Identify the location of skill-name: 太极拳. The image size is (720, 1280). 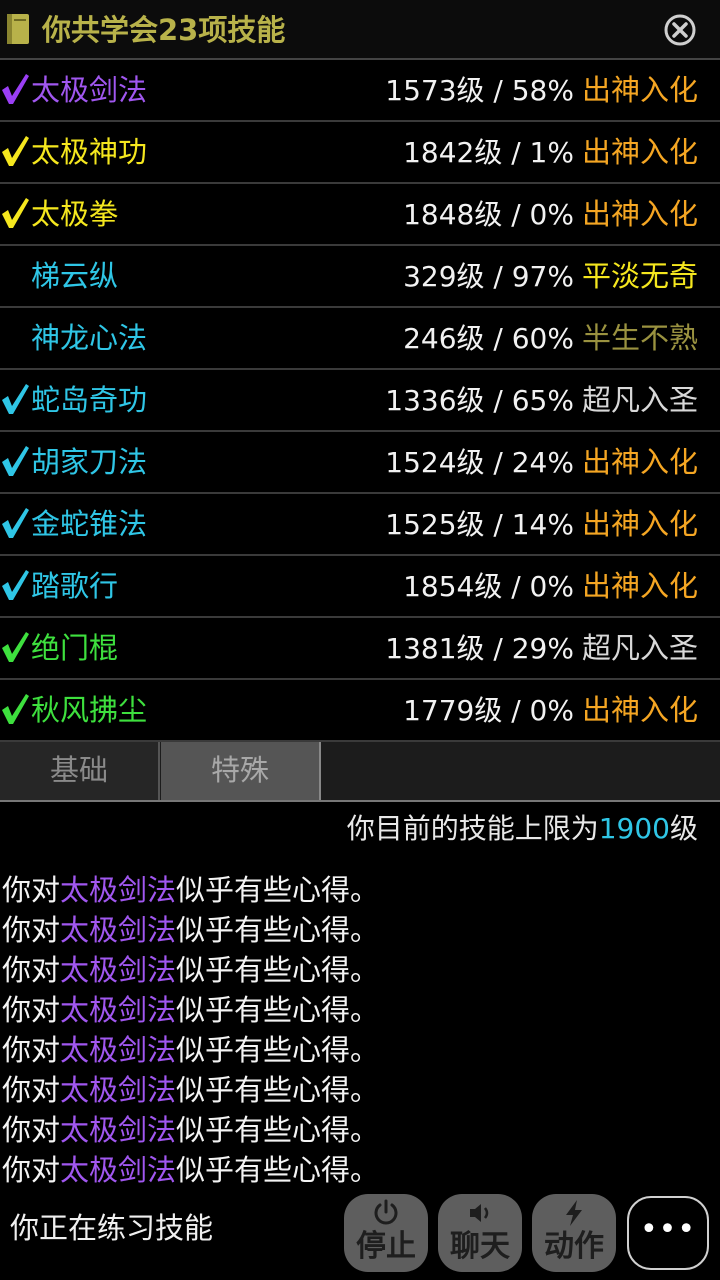
(75, 214).